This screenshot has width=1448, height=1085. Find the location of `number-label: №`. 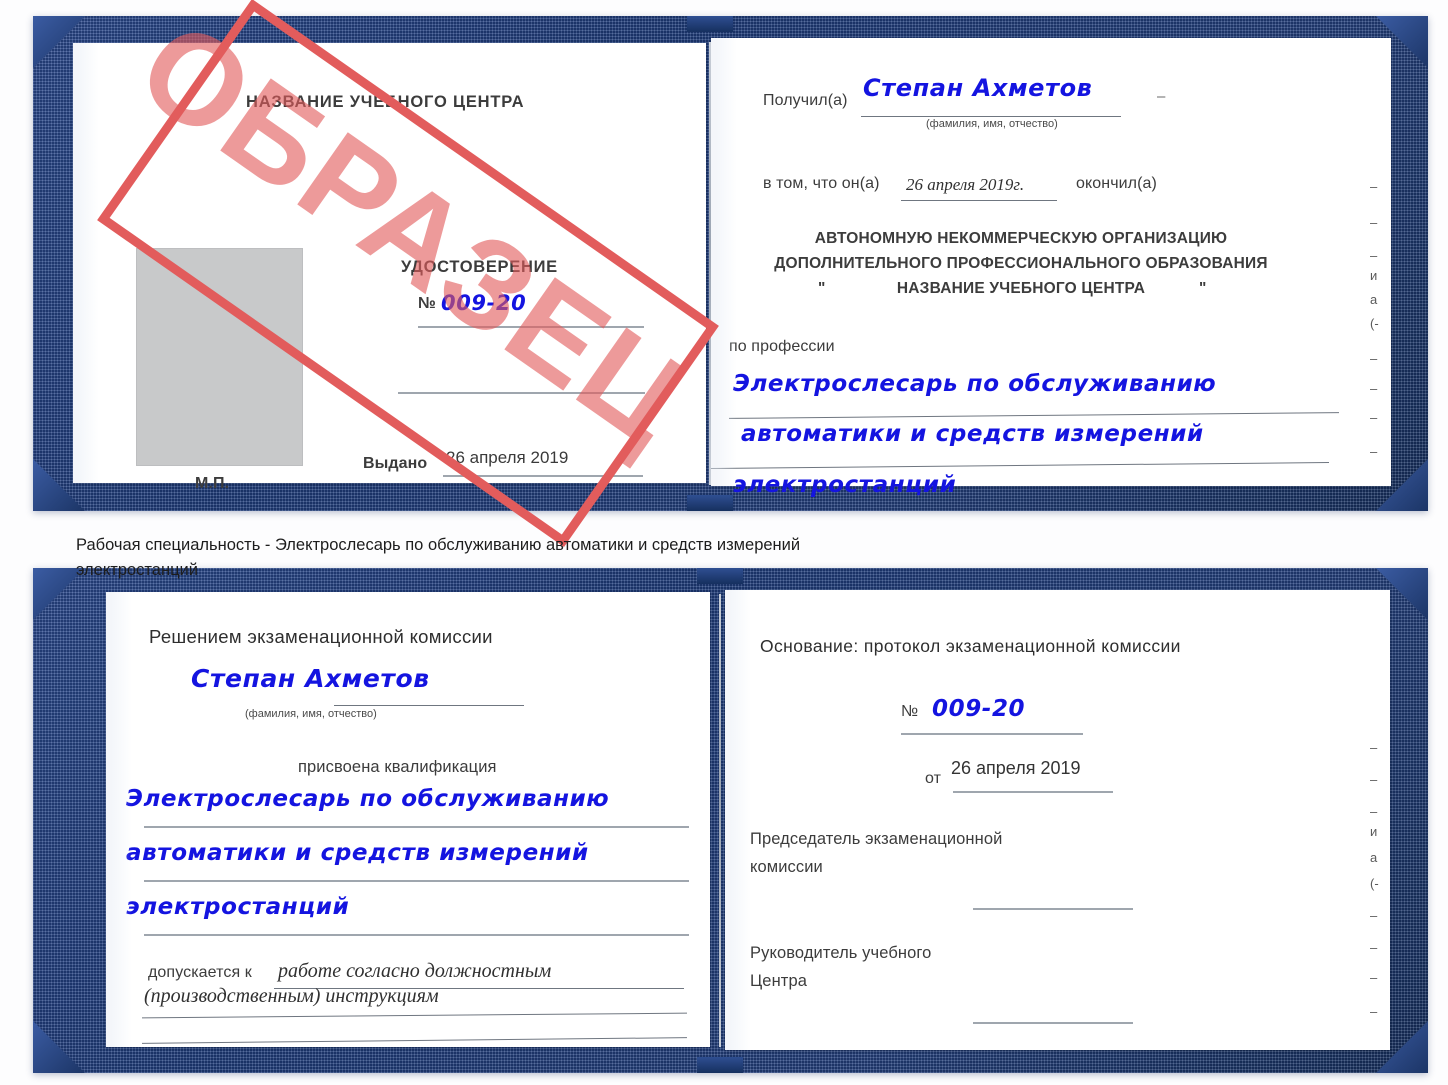

number-label: № is located at coordinates (427, 303).